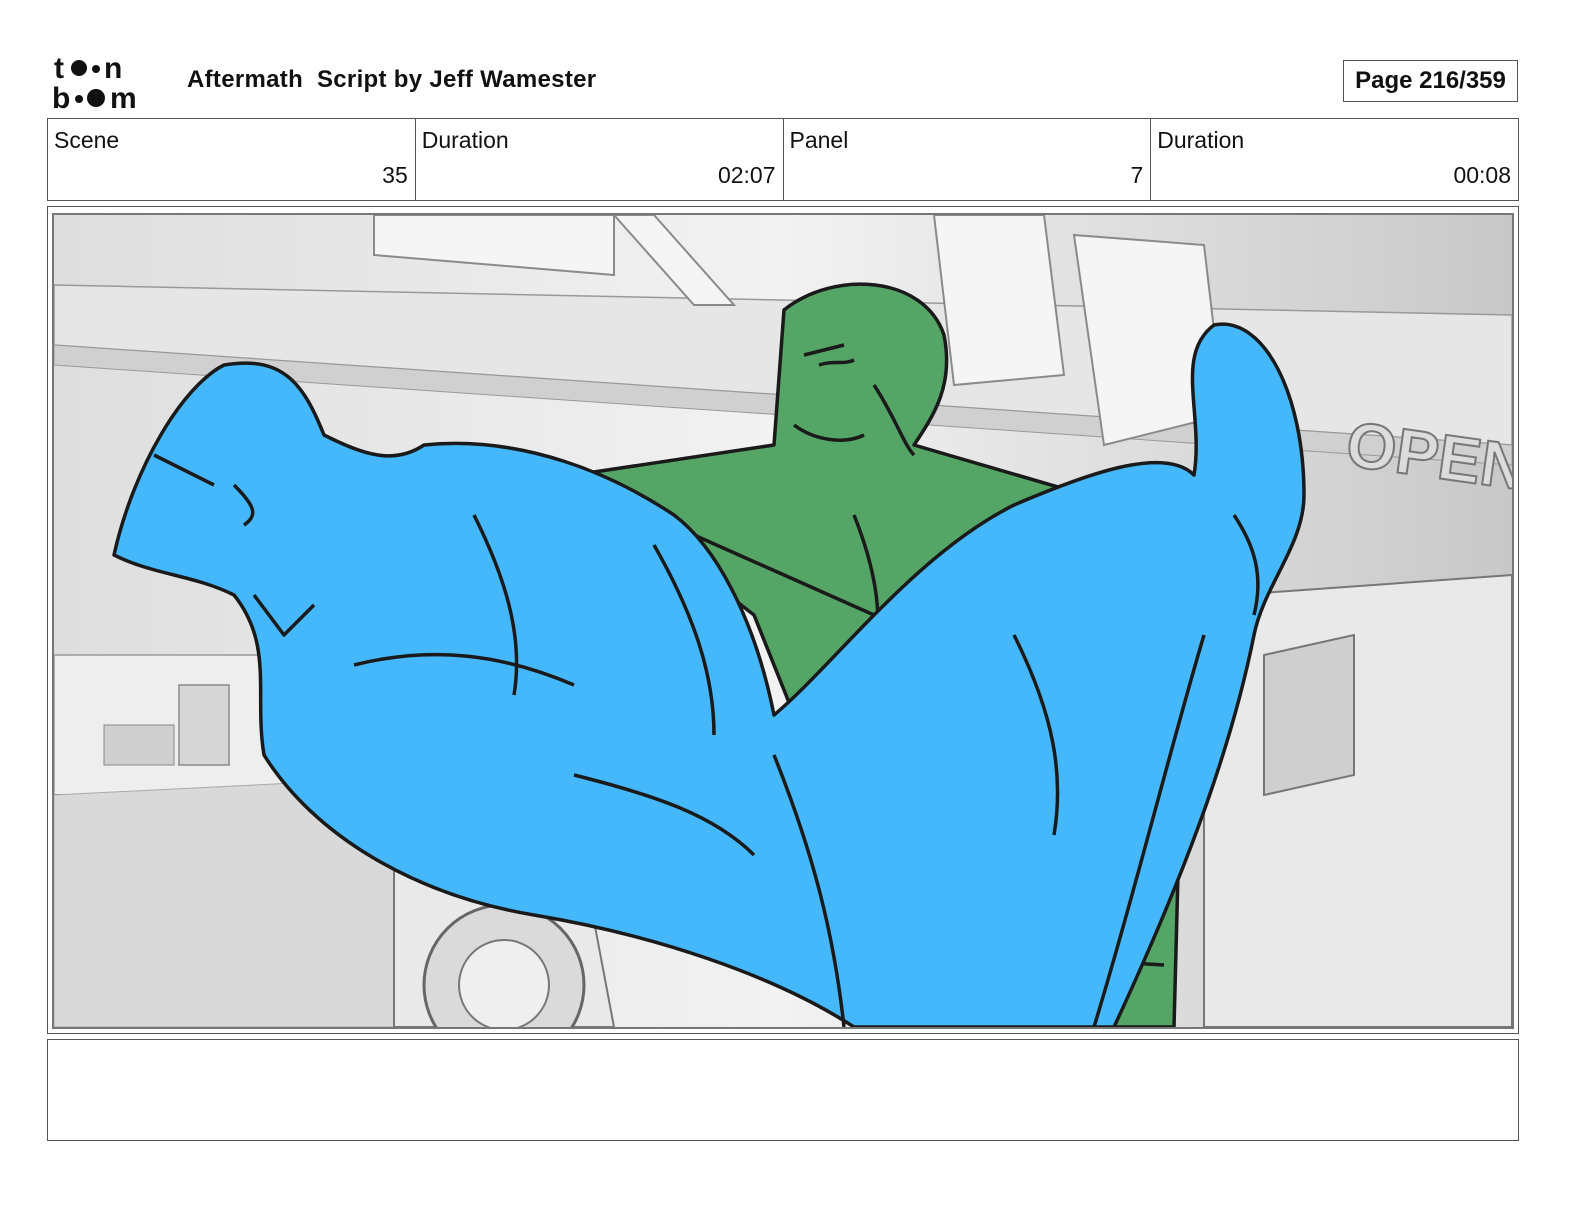  Describe the element at coordinates (113, 68) in the screenshot. I see `svg-text: n` at that location.